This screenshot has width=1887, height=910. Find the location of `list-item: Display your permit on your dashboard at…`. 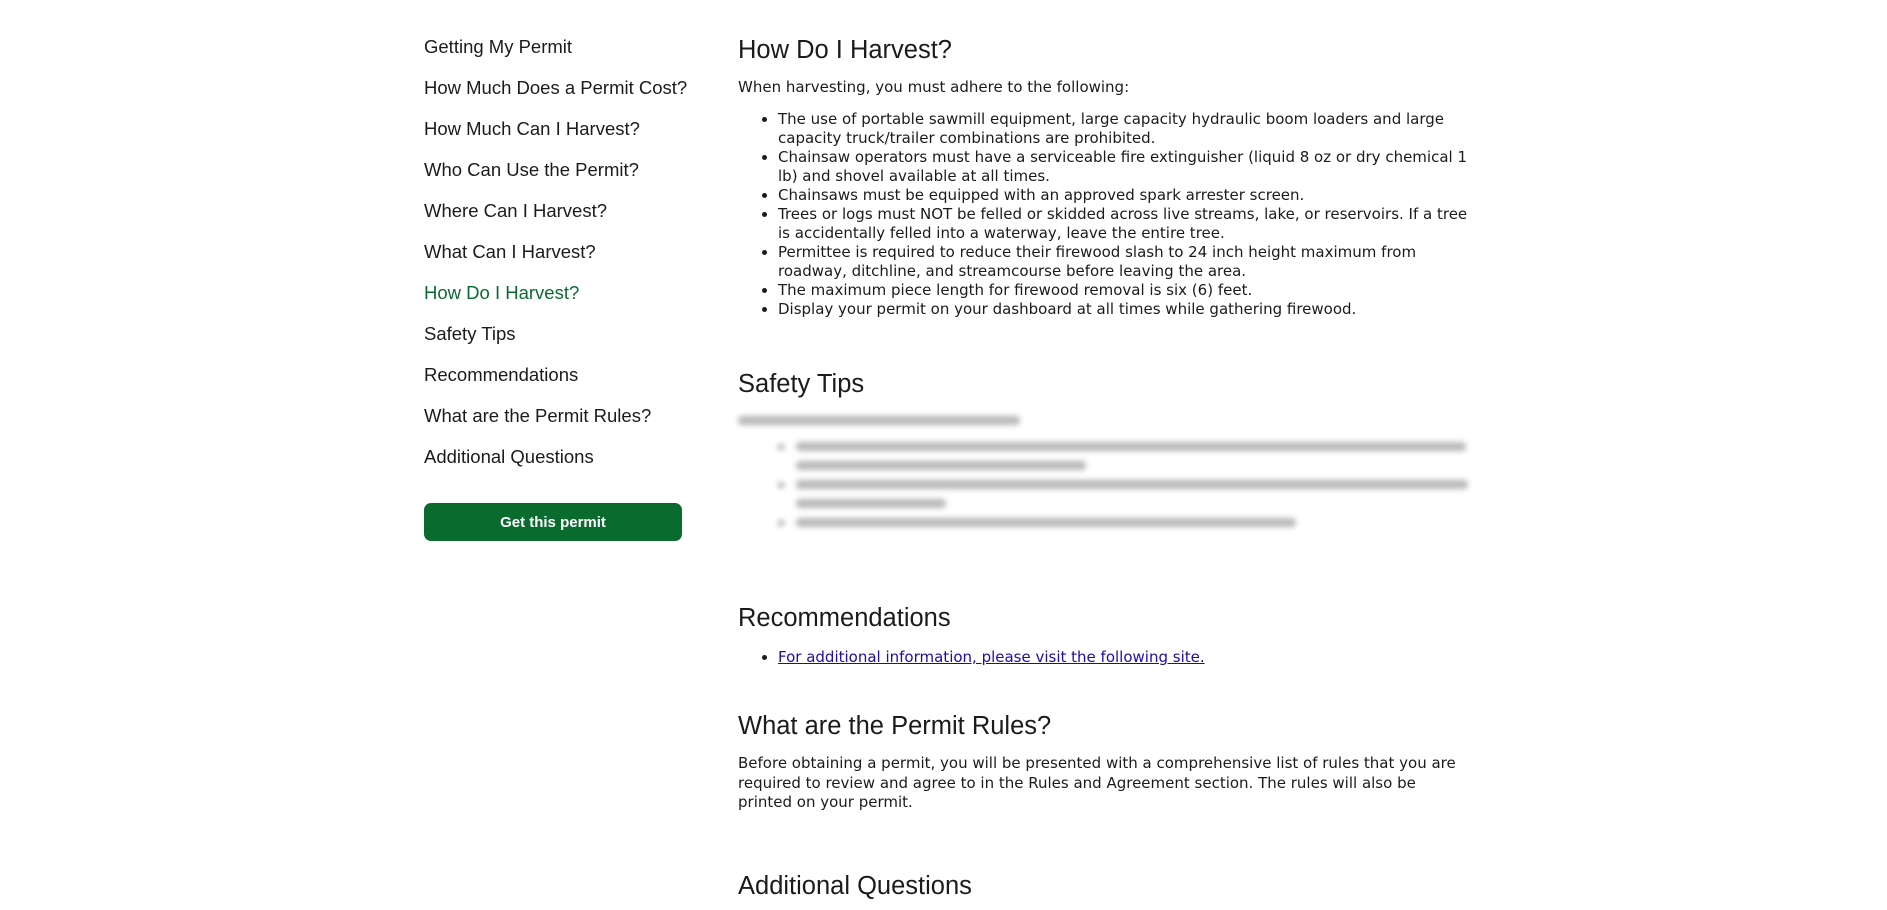

list-item: Display your permit on your dashboard at… is located at coordinates (1123, 309).